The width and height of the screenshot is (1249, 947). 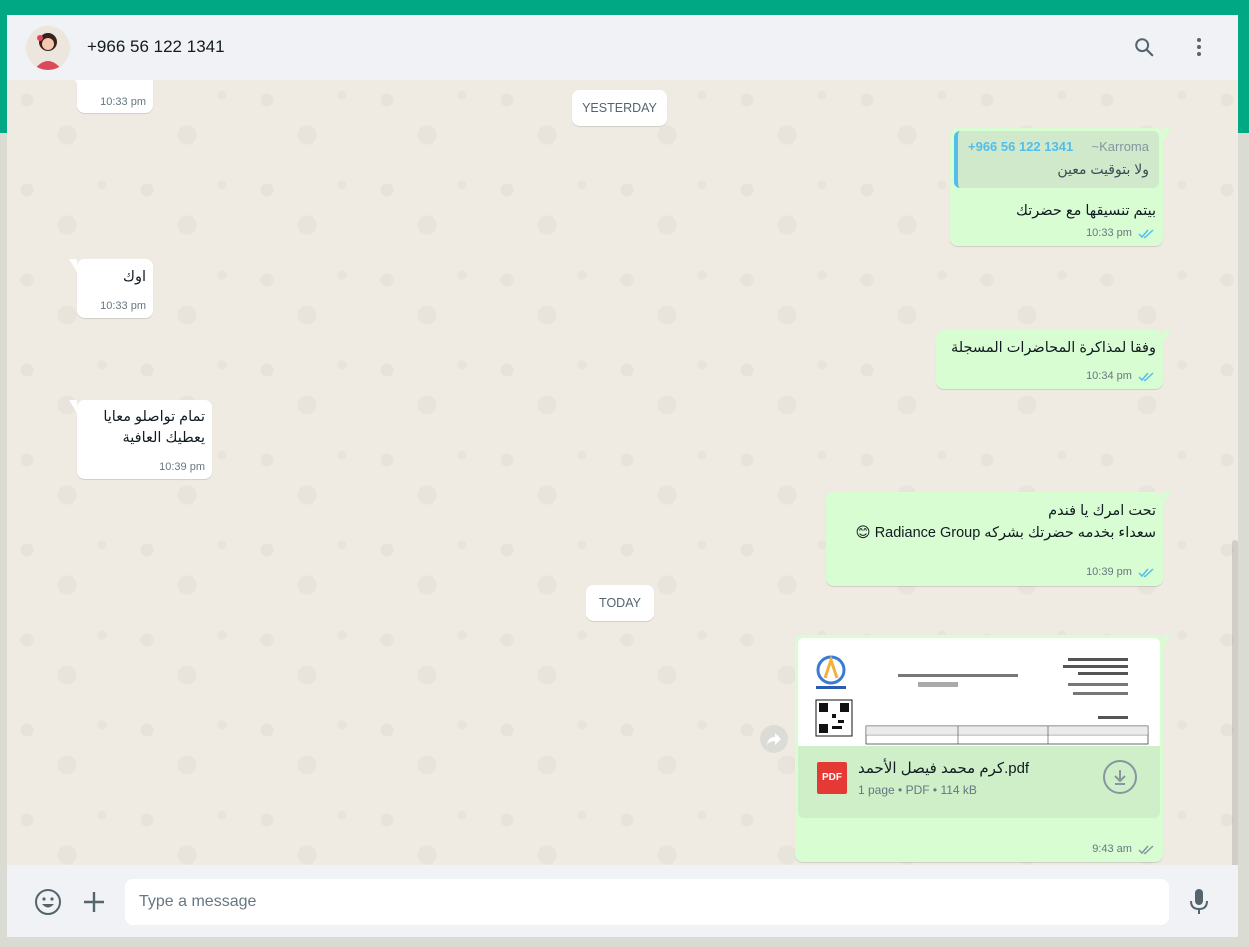 What do you see at coordinates (1053, 359) in the screenshot?
I see `outgoing-message: وفقا لمذاكرة المحاضرات المسجلة 10:34 pm` at bounding box center [1053, 359].